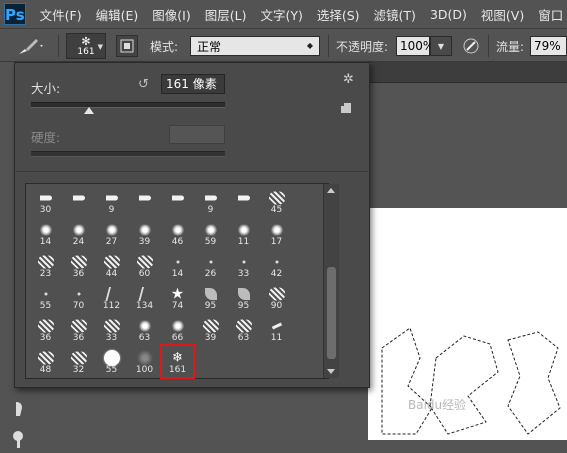  I want to click on brush-preset: 42, so click(276, 265).